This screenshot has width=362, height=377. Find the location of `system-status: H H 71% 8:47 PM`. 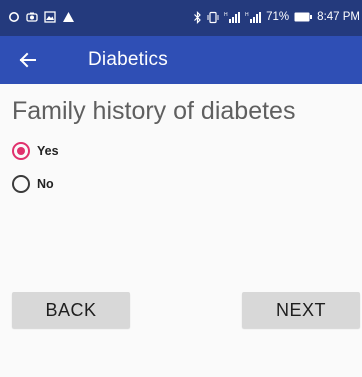

system-status: H H 71% 8:47 PM is located at coordinates (276, 17).